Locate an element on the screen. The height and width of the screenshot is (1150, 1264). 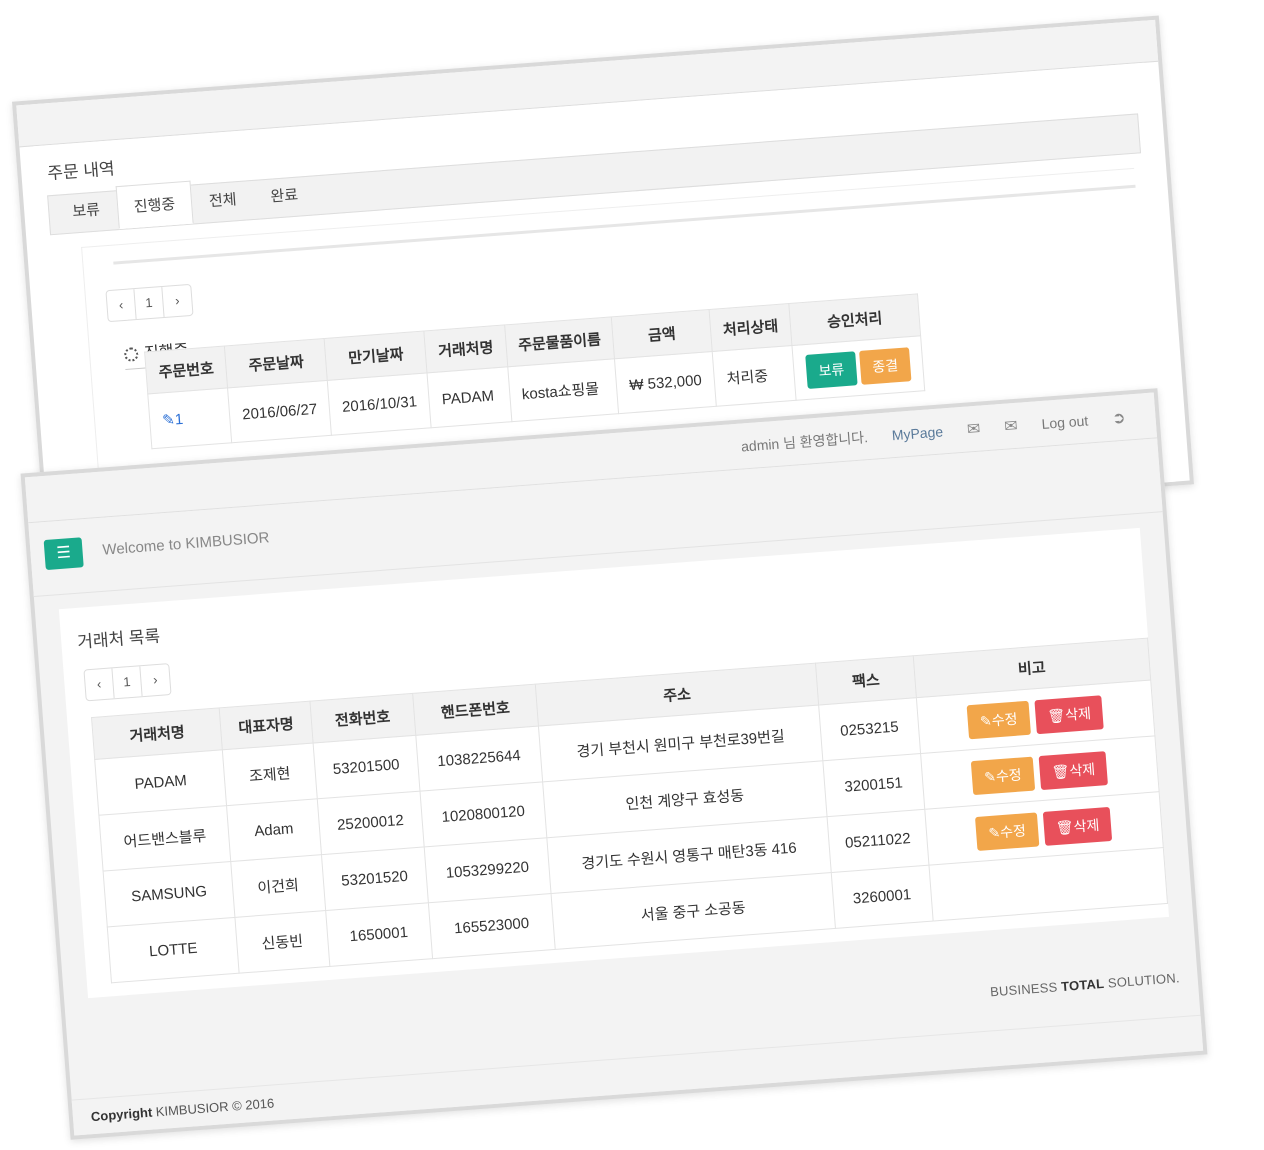
tab-hold: 보류 is located at coordinates (86, 209).